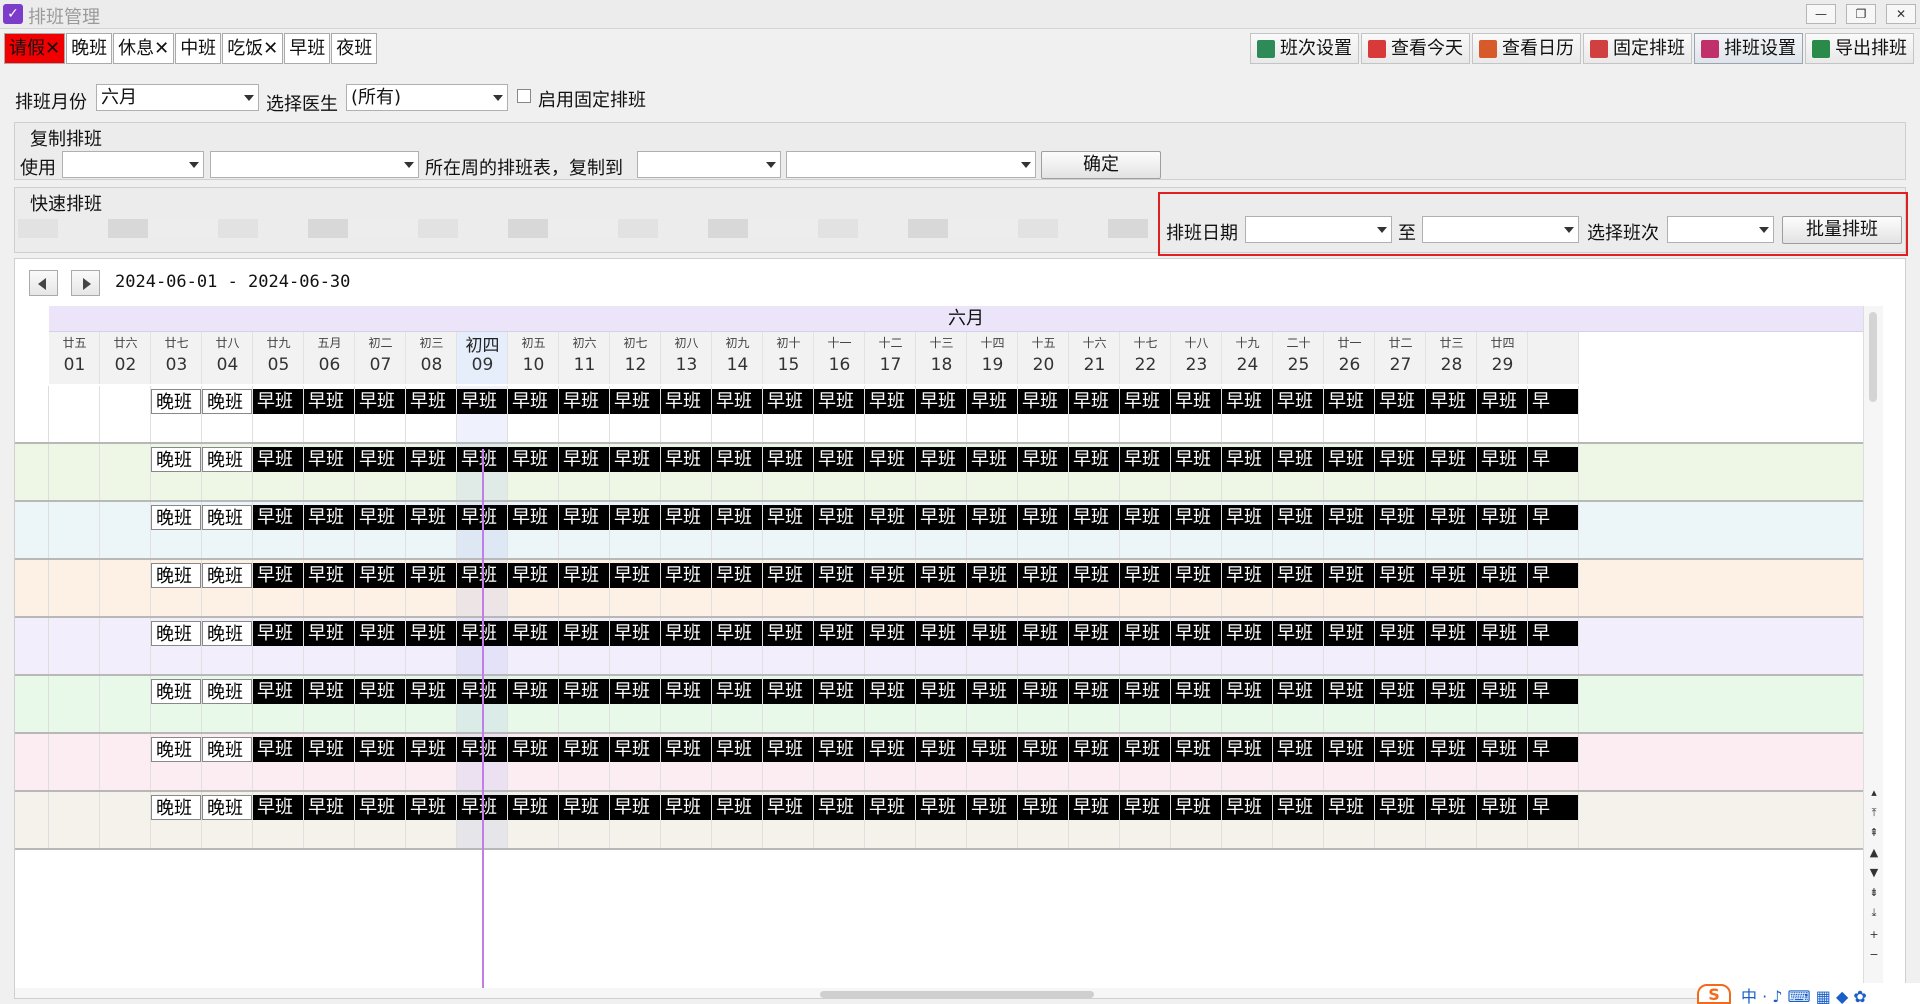 Image resolution: width=1920 pixels, height=1004 pixels. Describe the element at coordinates (737, 365) in the screenshot. I see `day-number: 14` at that location.